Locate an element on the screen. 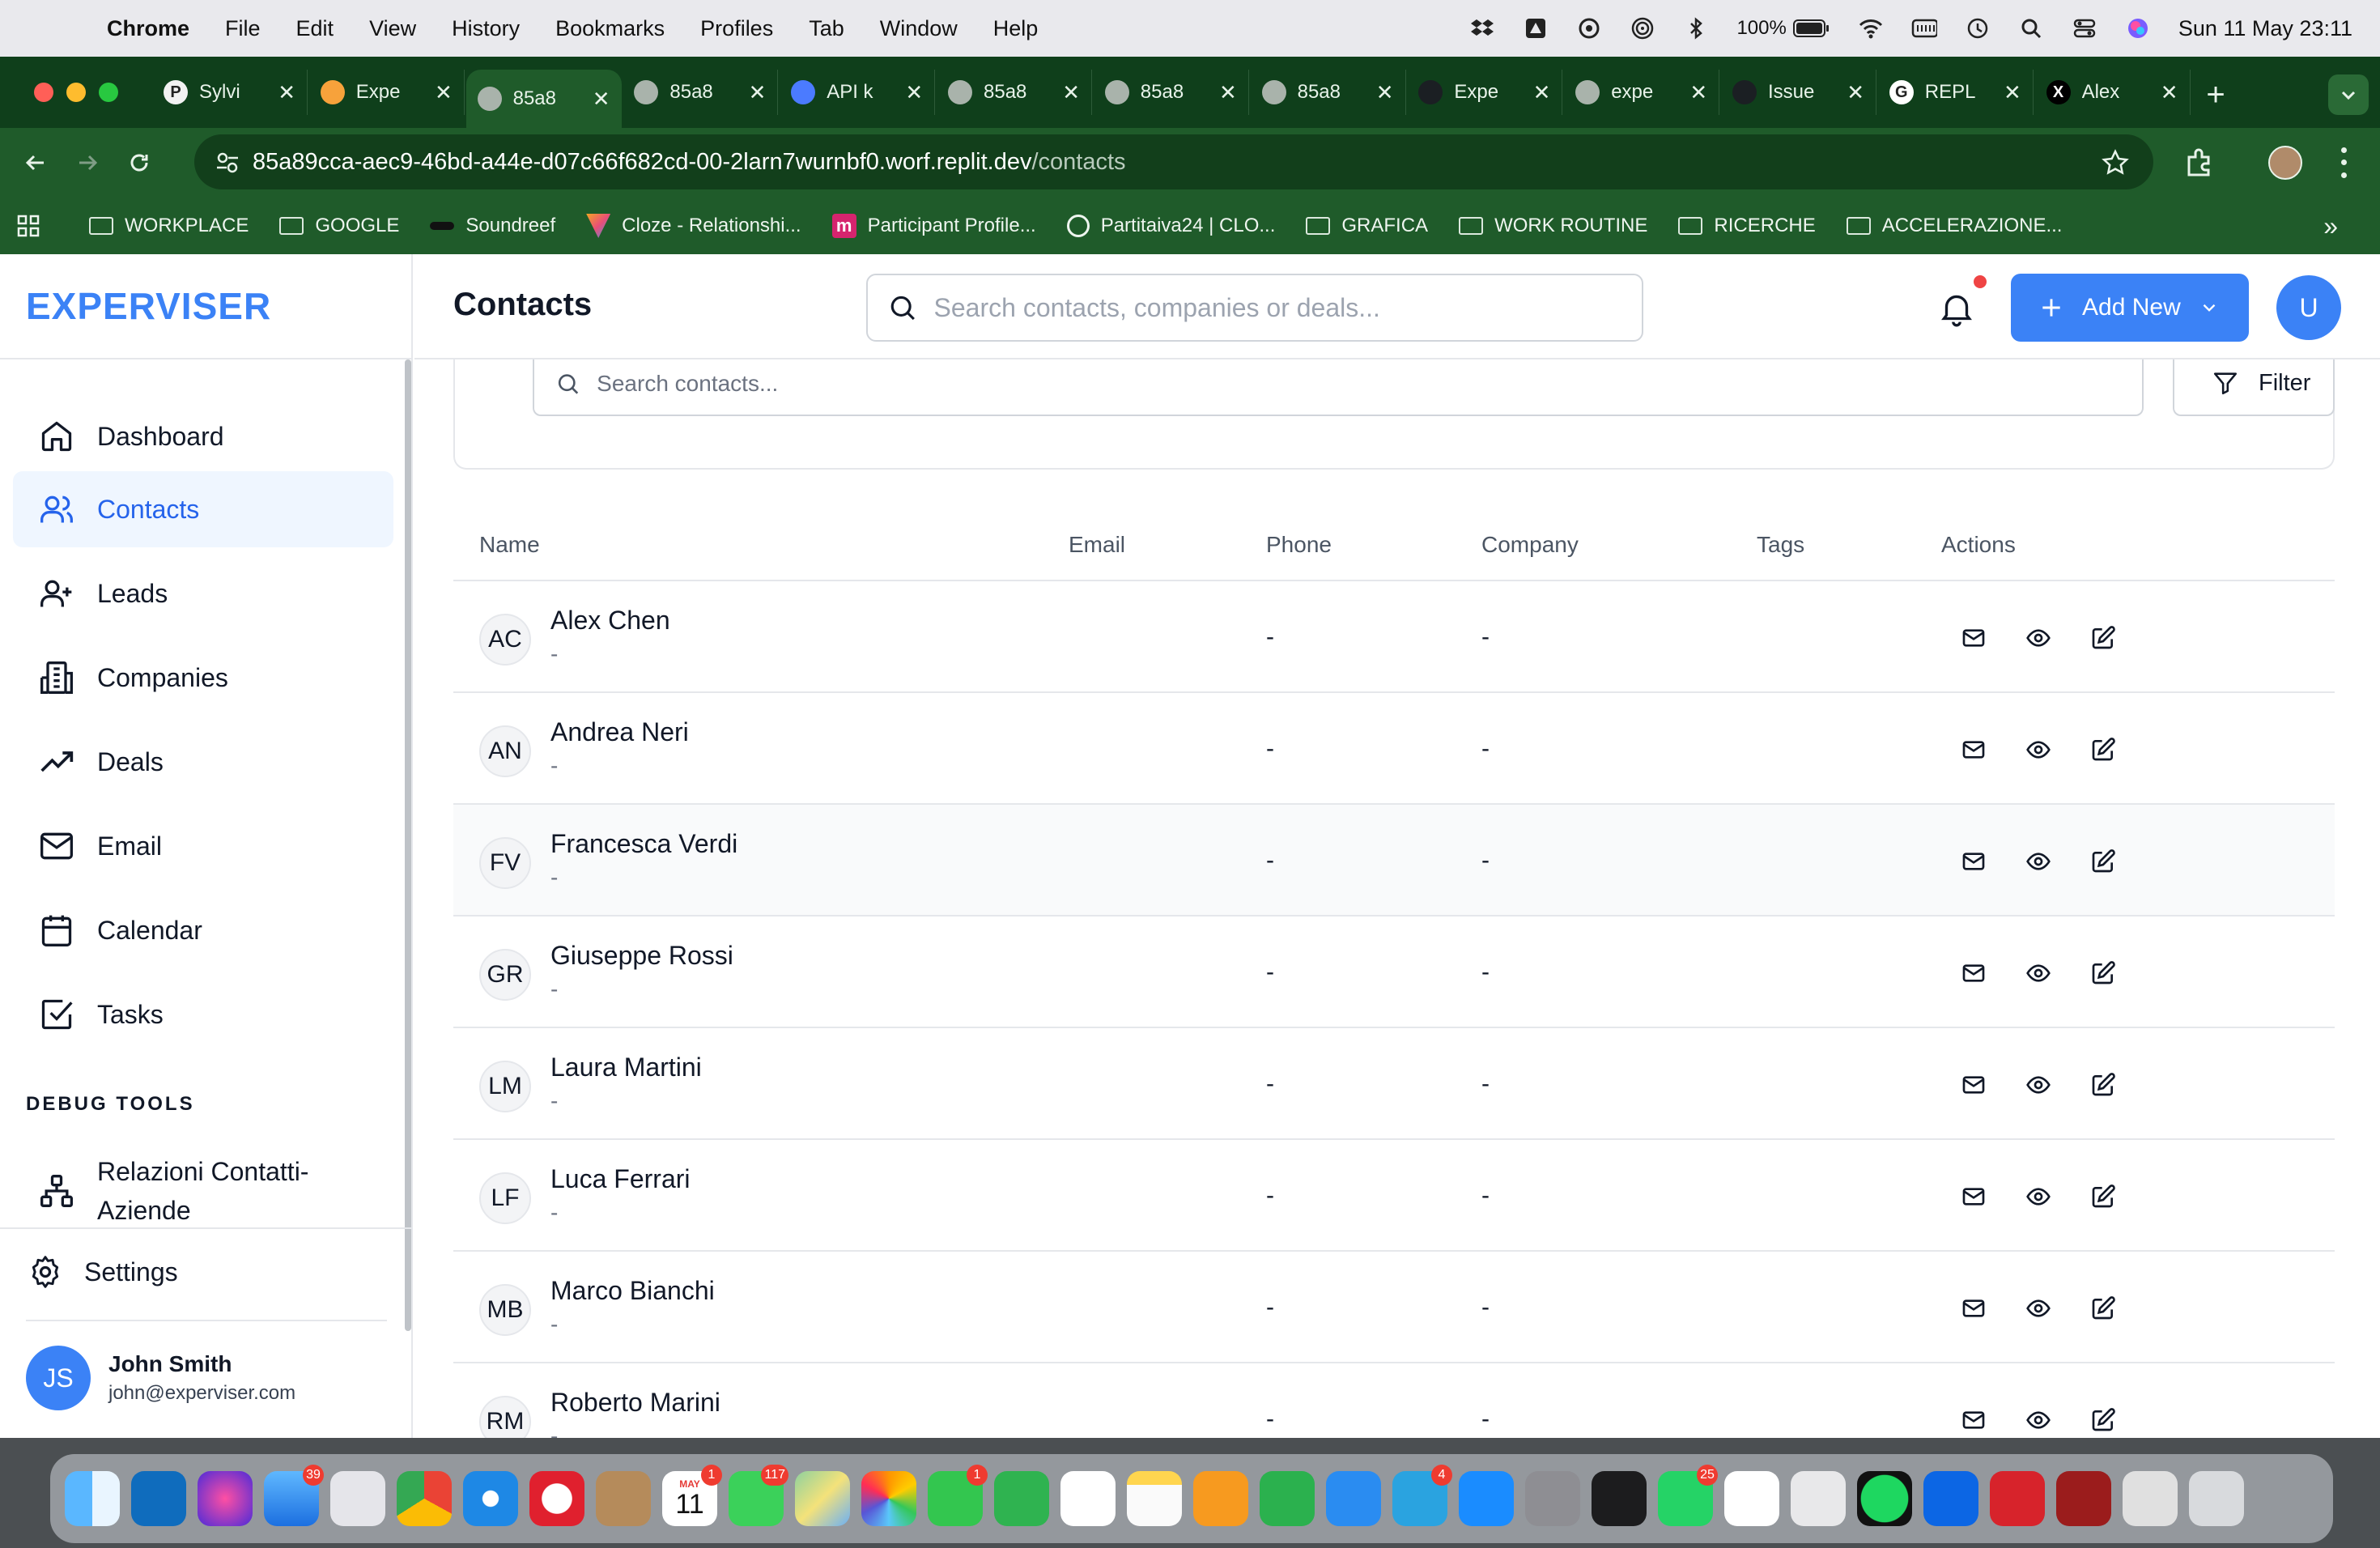 The height and width of the screenshot is (1548, 2380). table-row: FV Francesca Verdi - - - is located at coordinates (1394, 861).